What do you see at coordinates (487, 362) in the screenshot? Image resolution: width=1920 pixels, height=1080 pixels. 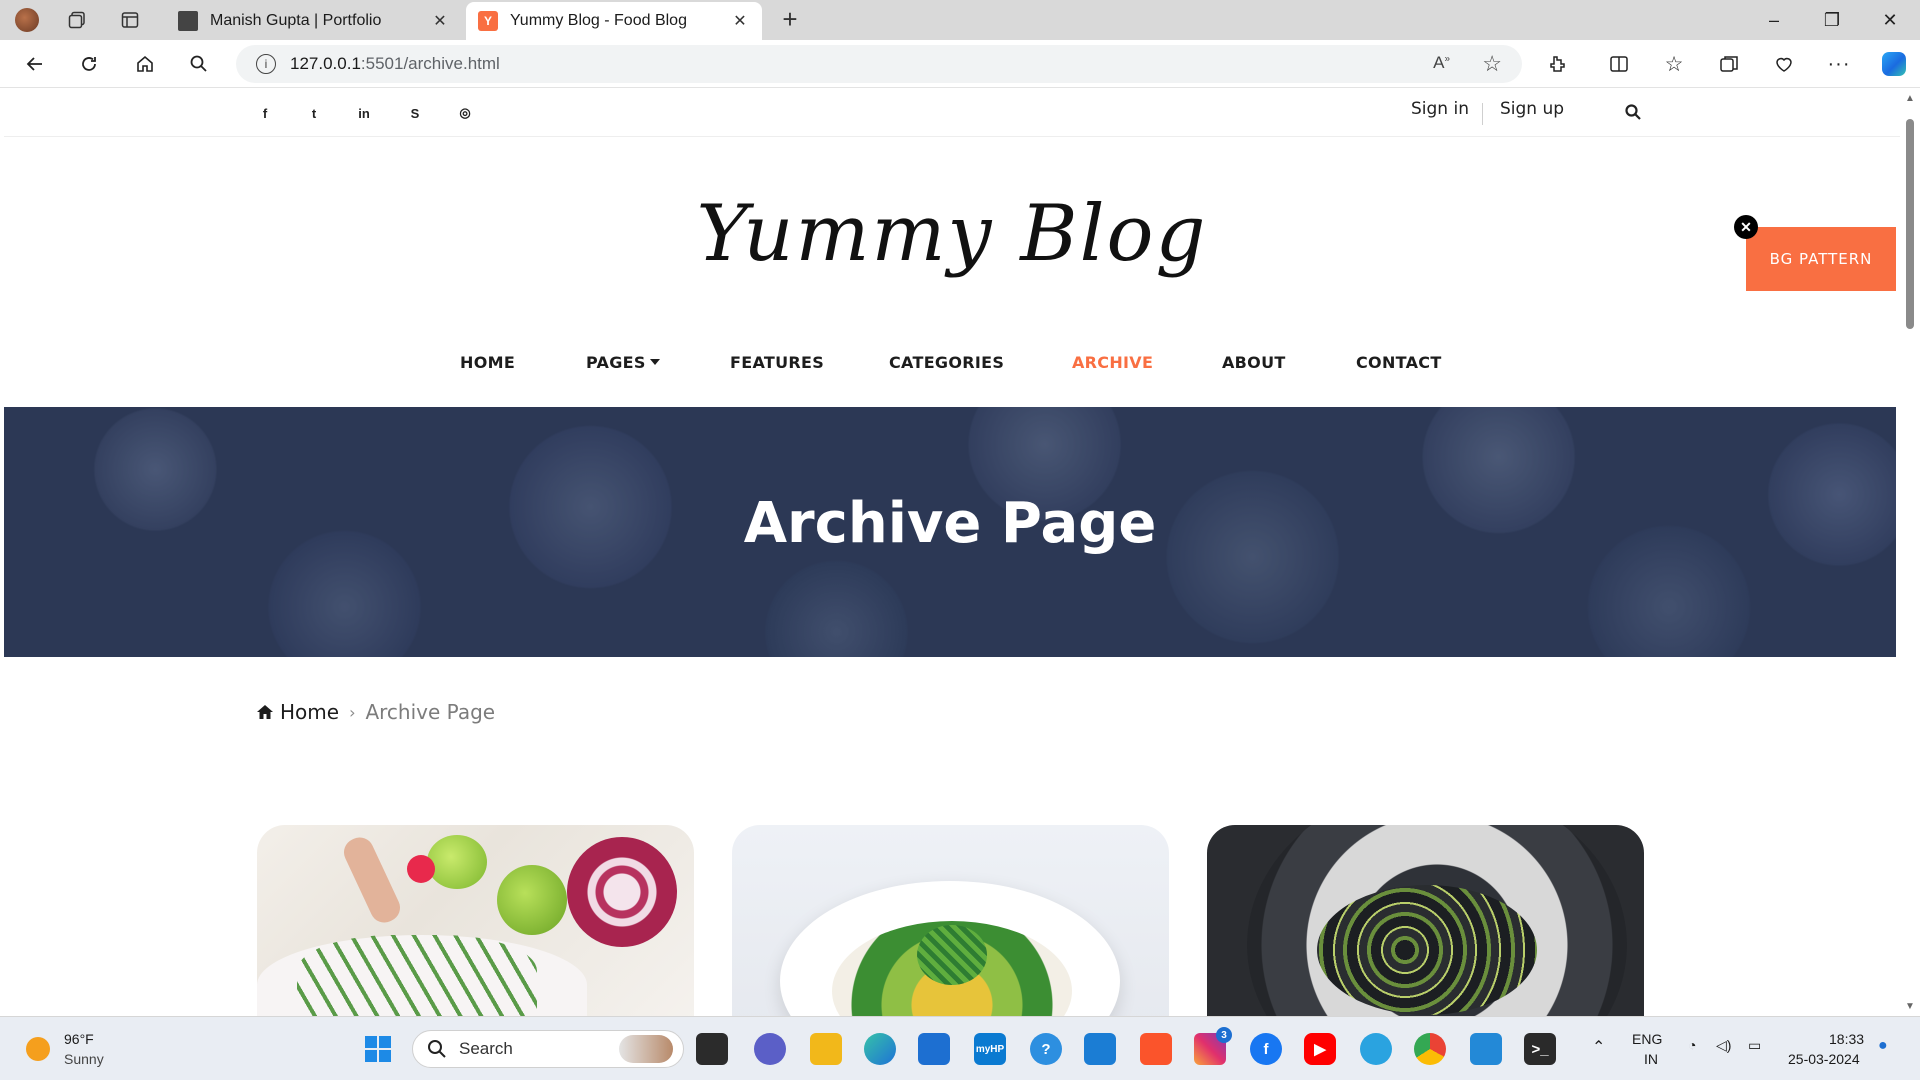 I see `nav-home: HOME` at bounding box center [487, 362].